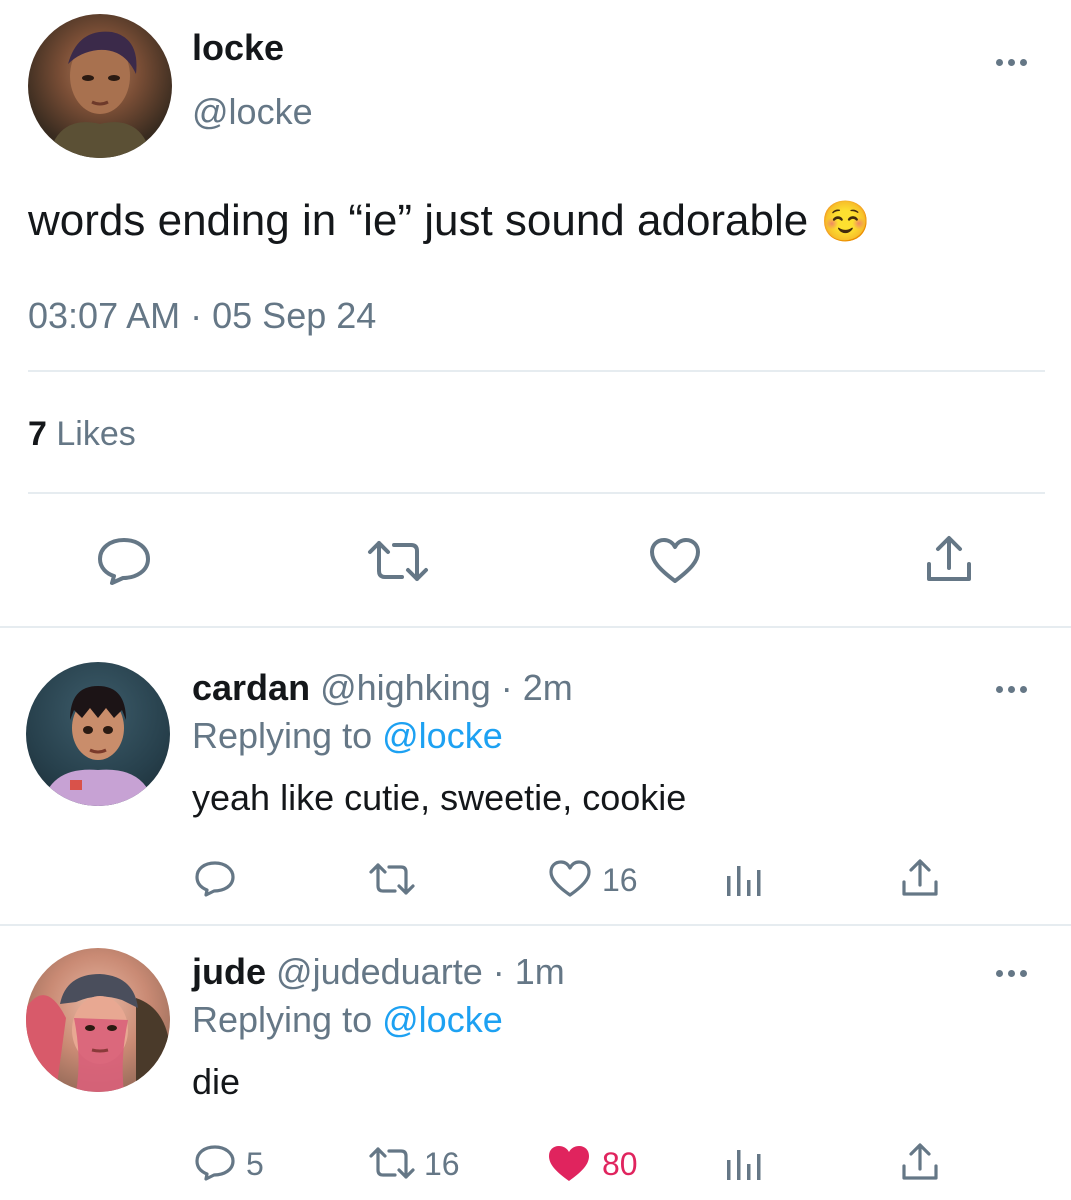  What do you see at coordinates (100, 86) in the screenshot?
I see `author-avatar` at bounding box center [100, 86].